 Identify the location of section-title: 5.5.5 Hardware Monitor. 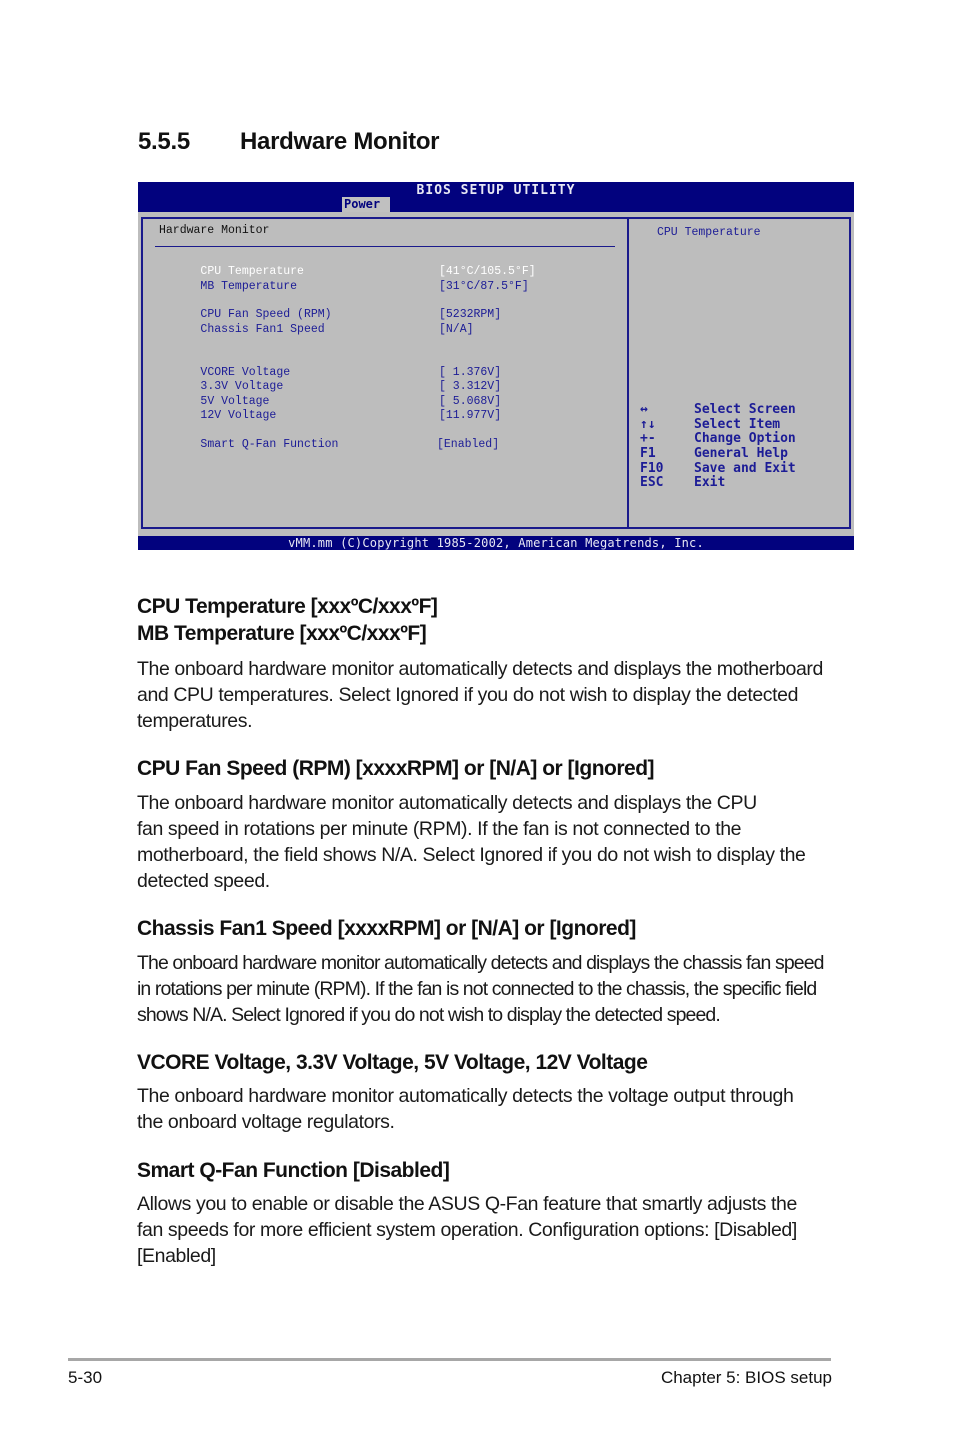
(289, 142).